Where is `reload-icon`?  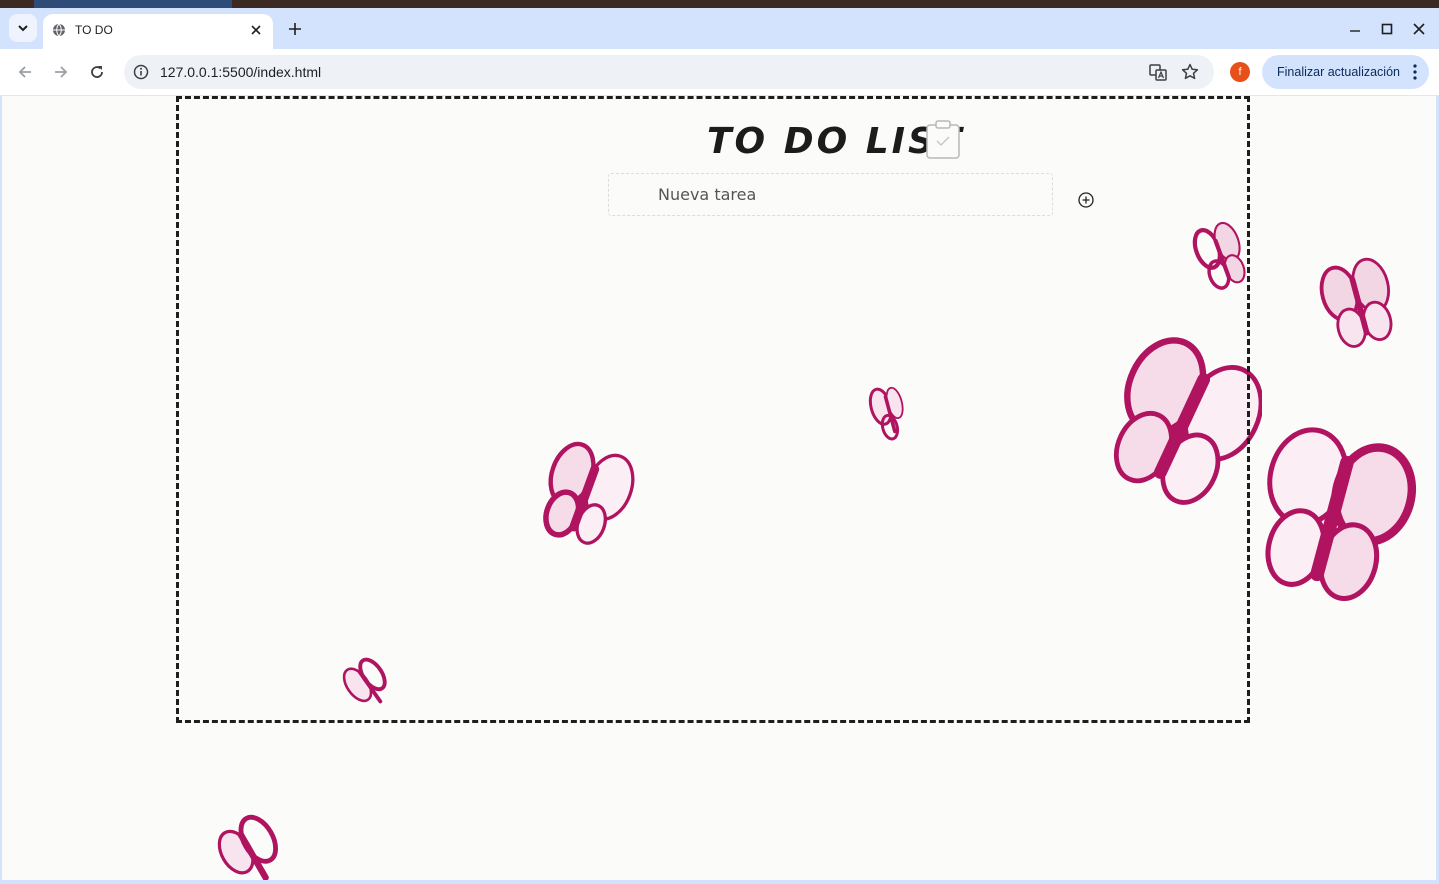 reload-icon is located at coordinates (97, 72).